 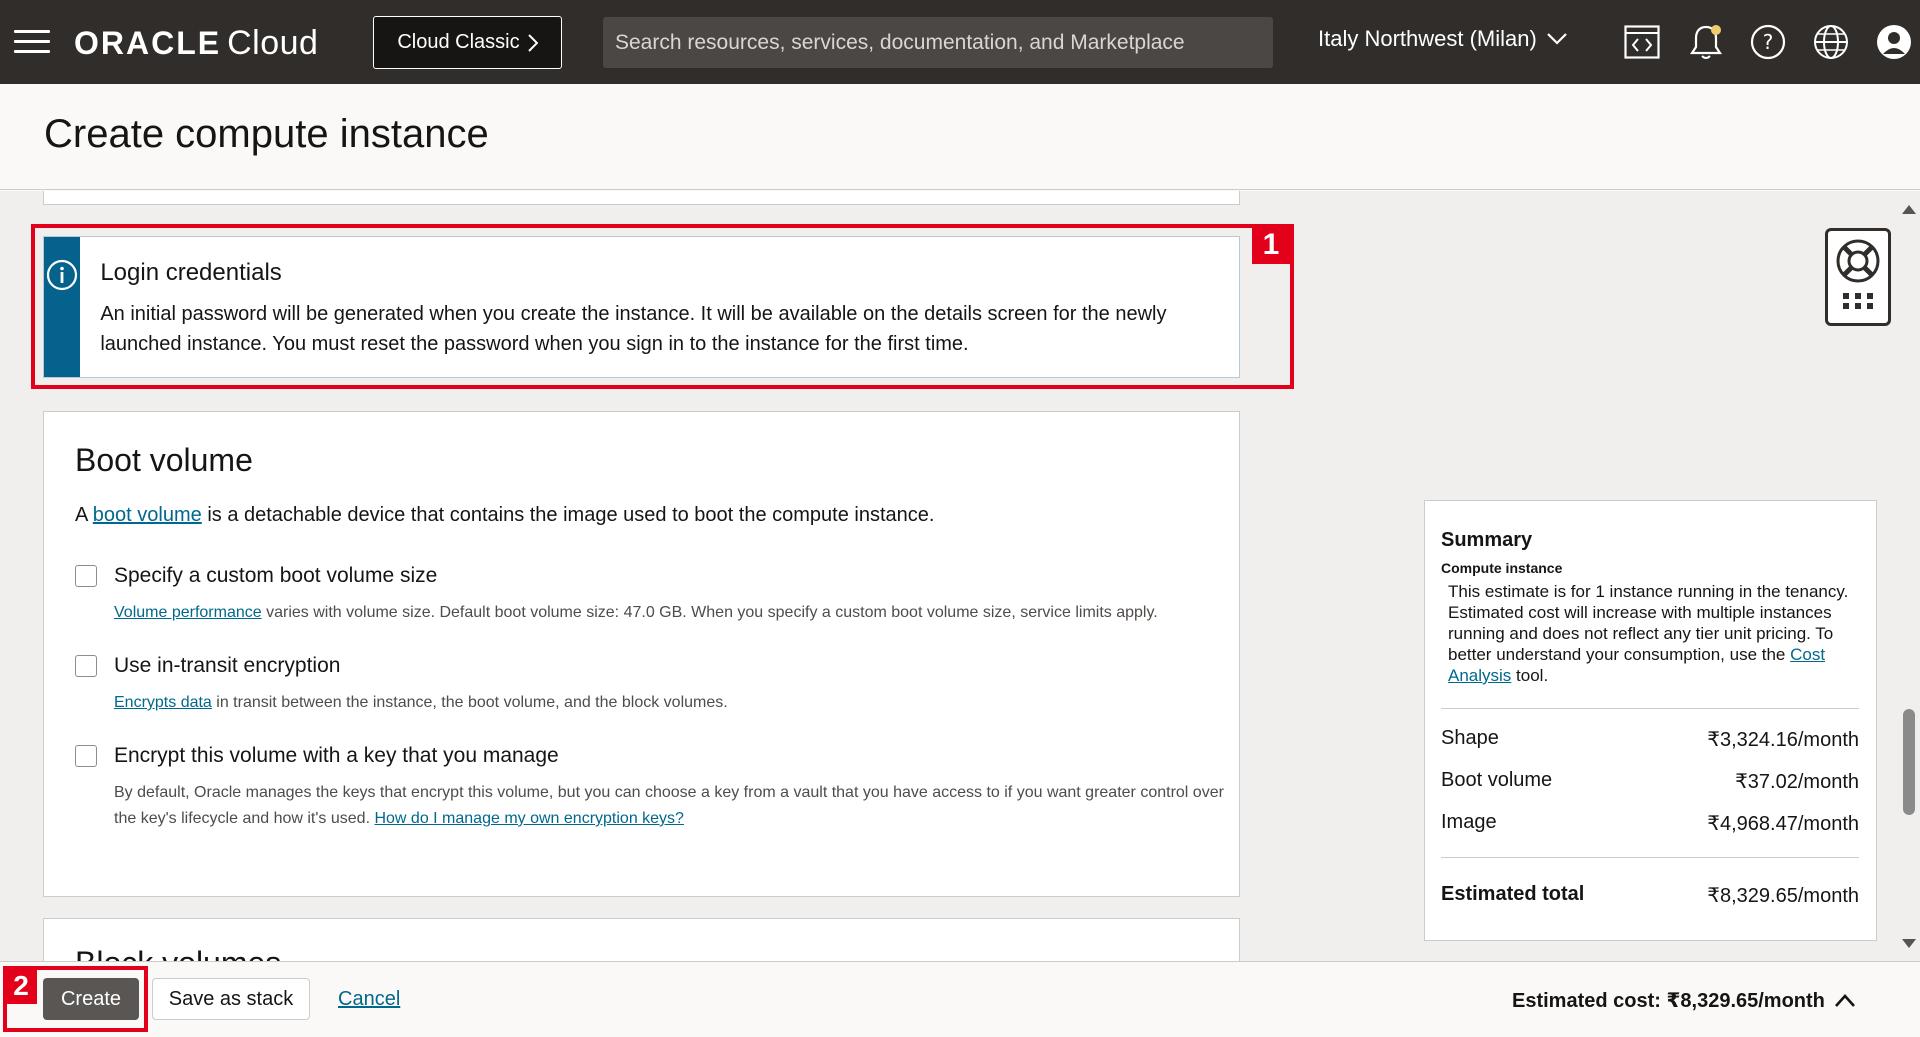 What do you see at coordinates (275, 576) in the screenshot?
I see `custom-boot-volume-size-label: Specify a custom boot volume size` at bounding box center [275, 576].